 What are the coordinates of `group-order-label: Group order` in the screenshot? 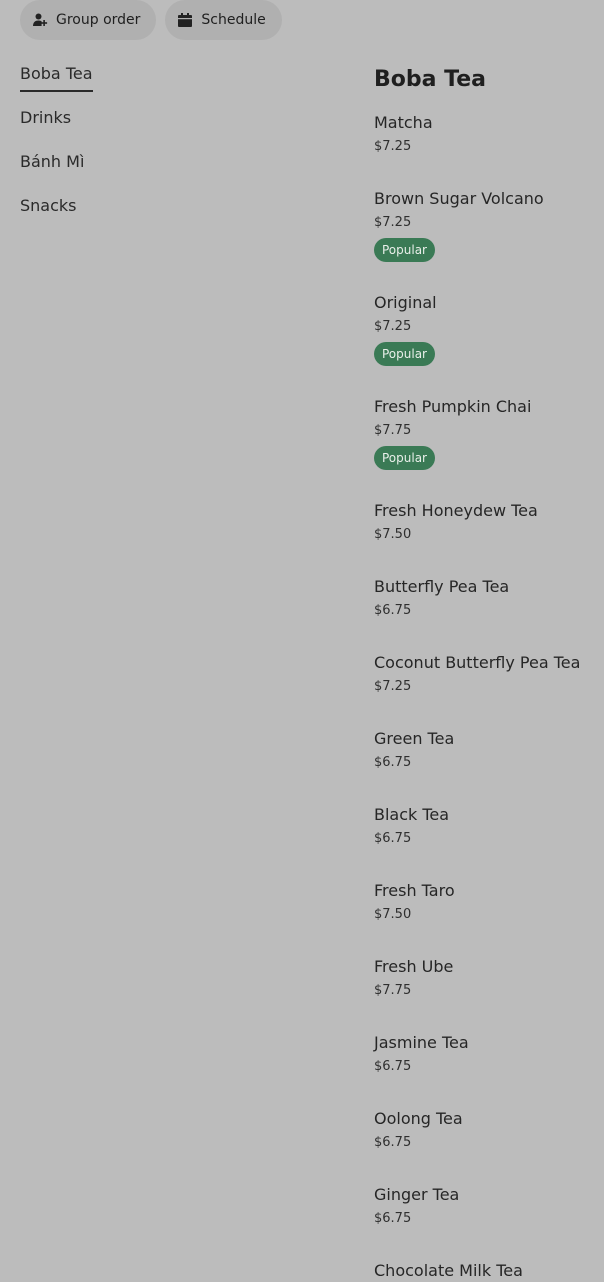 It's located at (98, 20).